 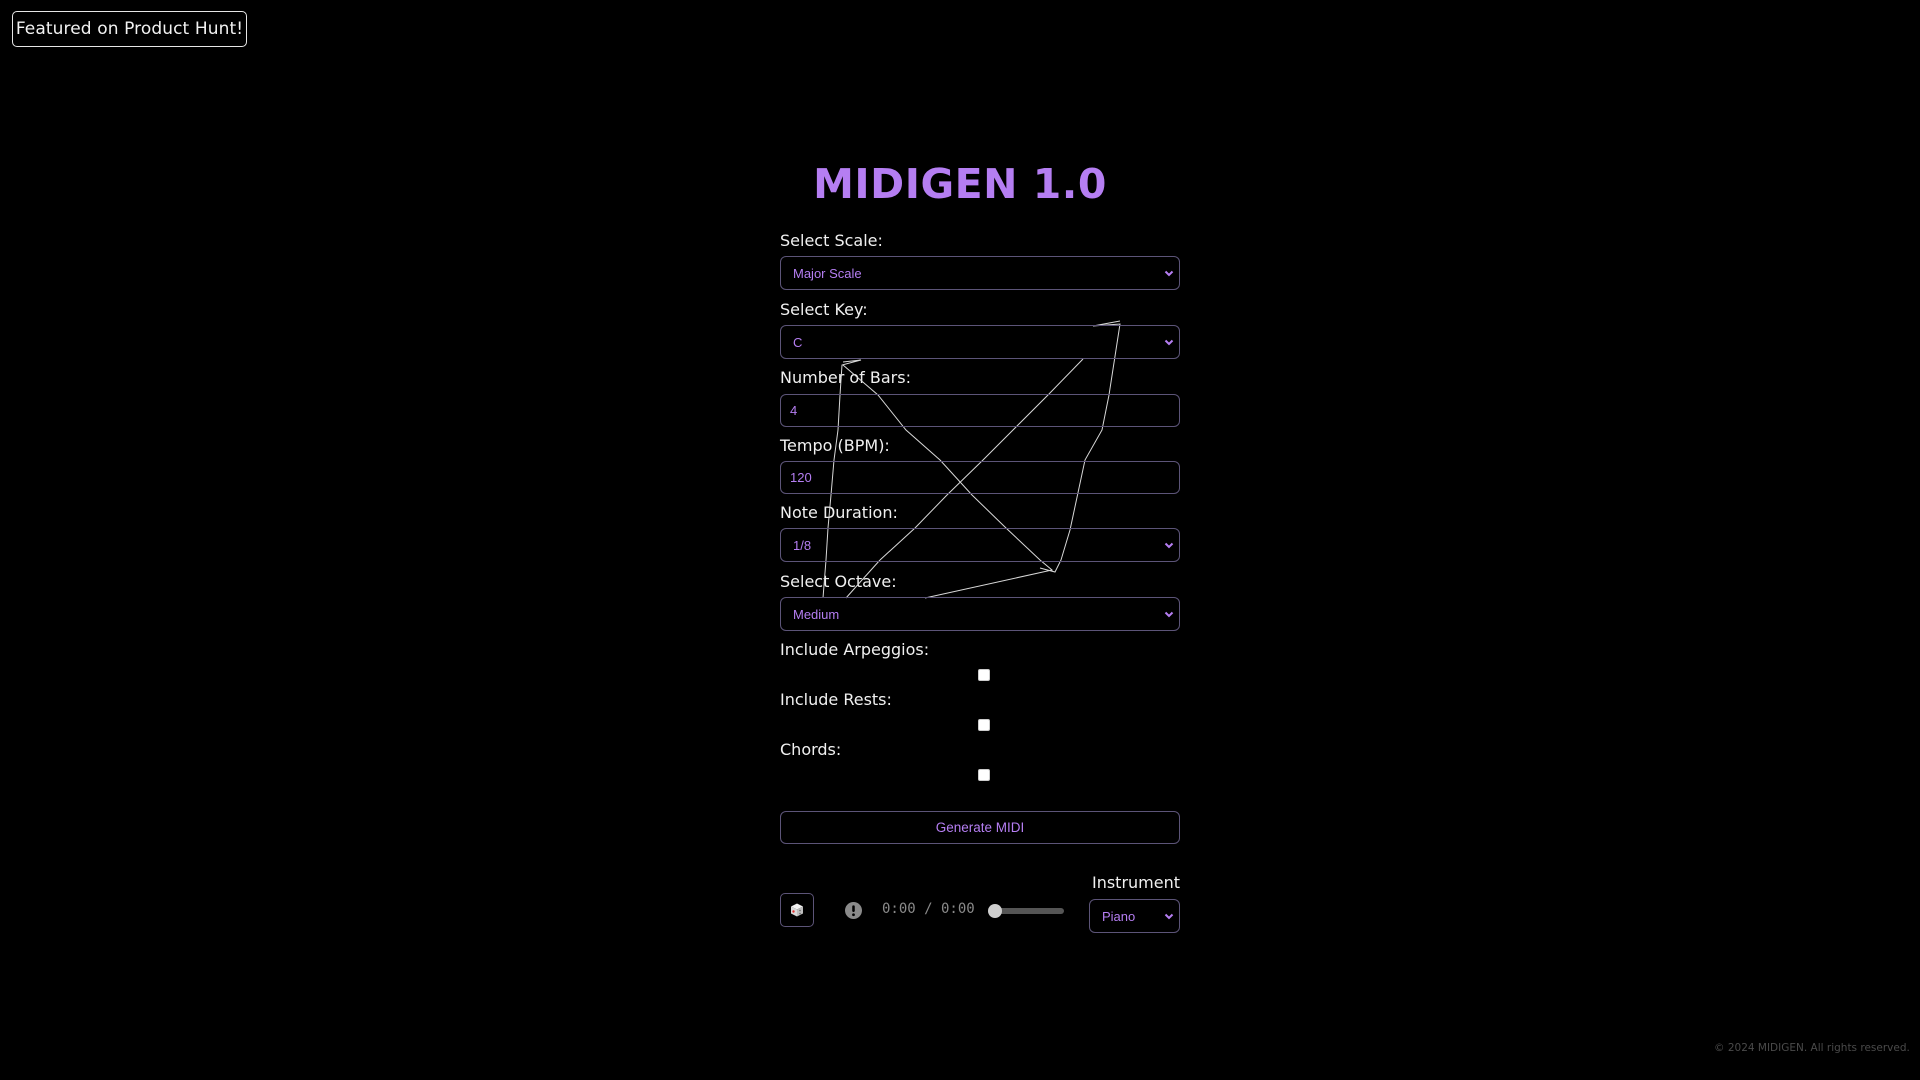 What do you see at coordinates (984, 775) in the screenshot?
I see `chords-checkbox` at bounding box center [984, 775].